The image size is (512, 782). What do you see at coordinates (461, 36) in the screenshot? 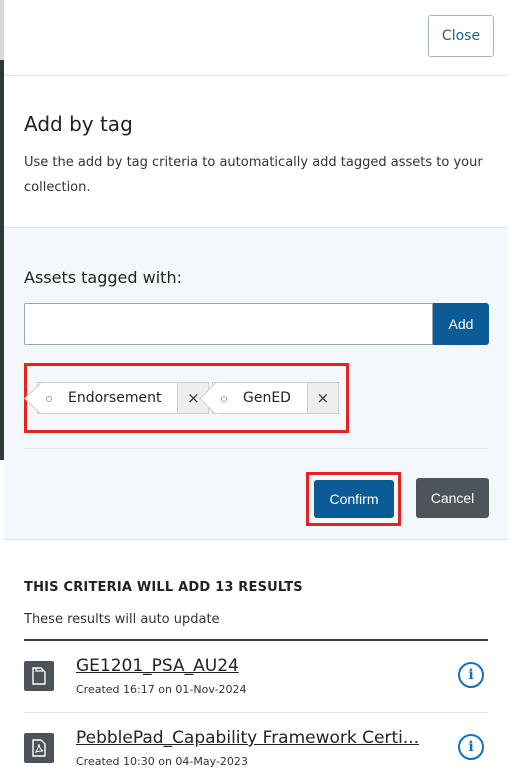
I see `close-button: Close` at bounding box center [461, 36].